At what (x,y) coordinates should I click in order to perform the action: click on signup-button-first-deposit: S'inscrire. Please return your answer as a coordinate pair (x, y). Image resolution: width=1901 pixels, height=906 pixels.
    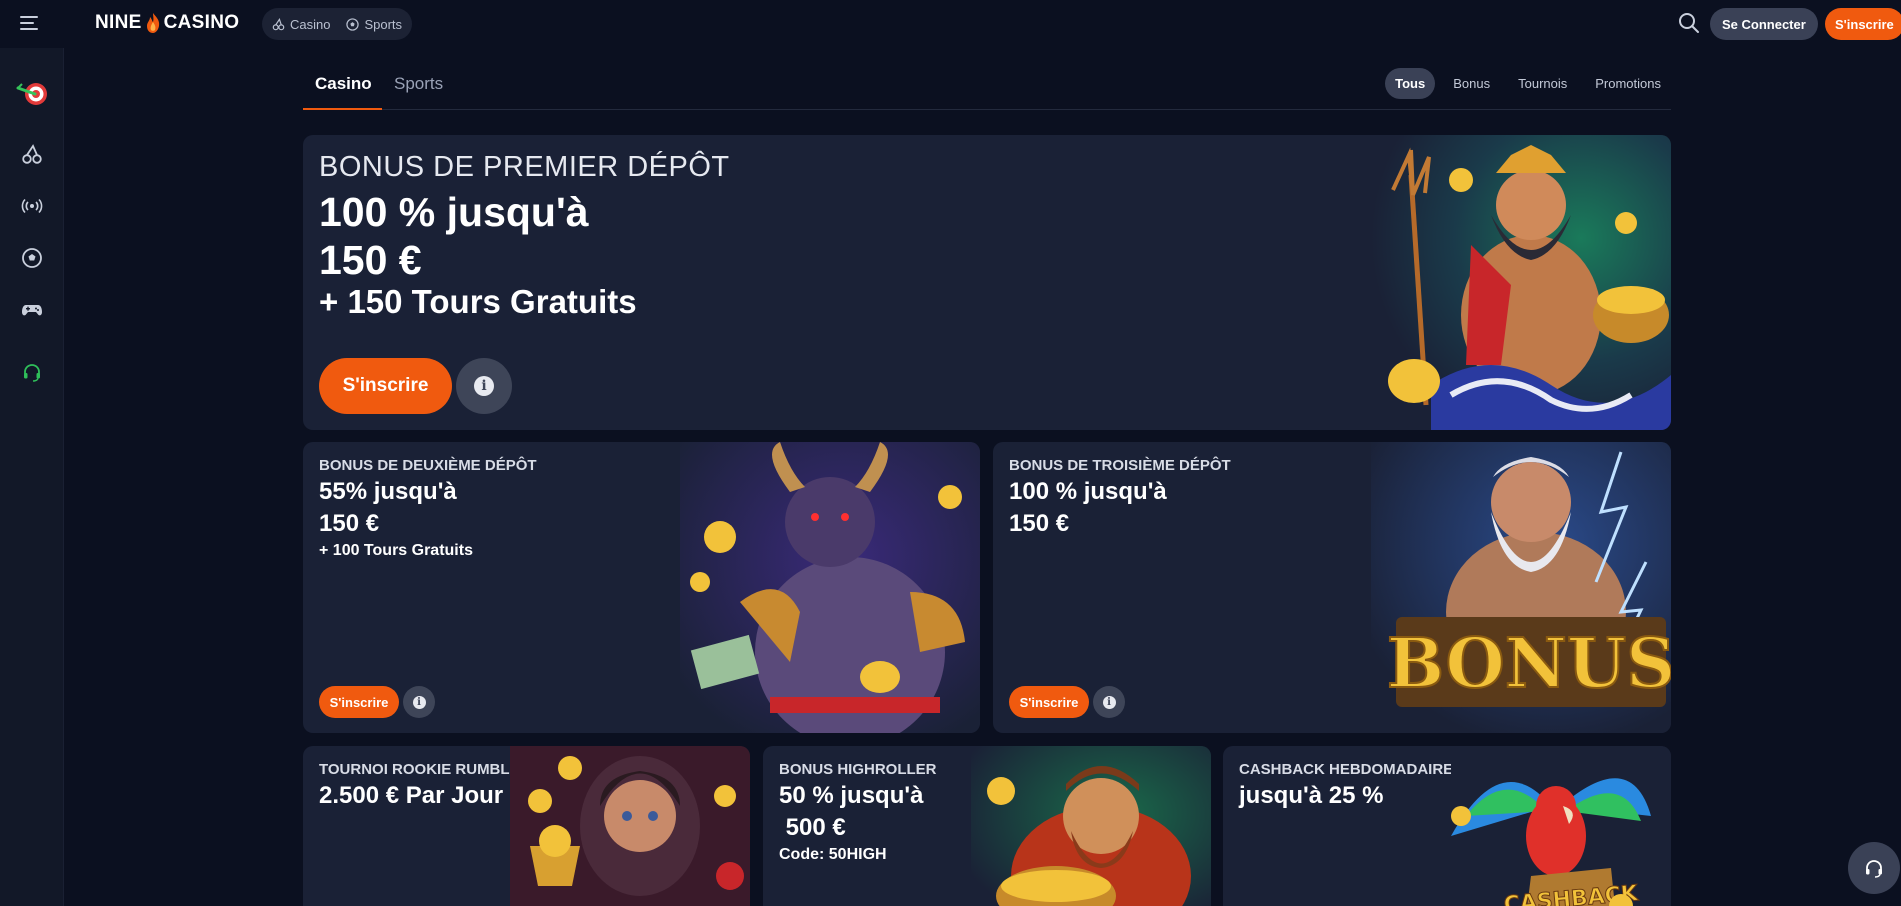
    Looking at the image, I should click on (385, 386).